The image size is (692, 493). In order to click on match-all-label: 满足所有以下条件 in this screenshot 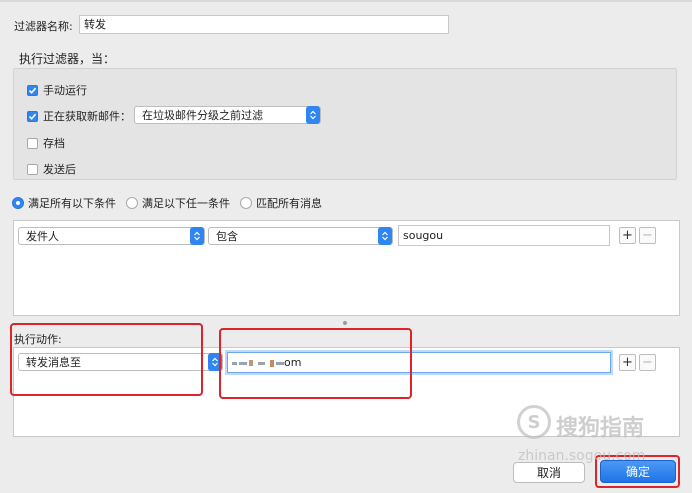, I will do `click(72, 203)`.